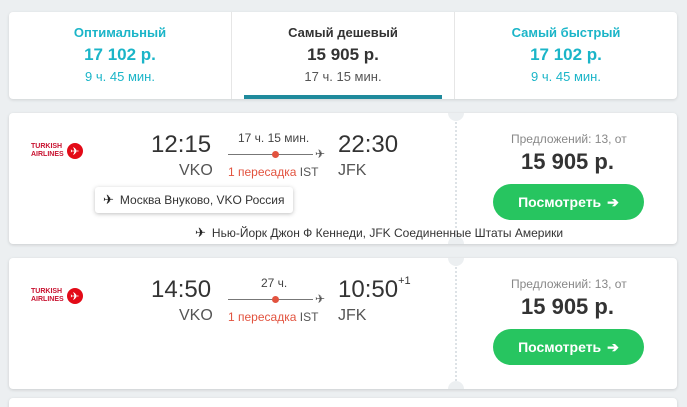 This screenshot has width=687, height=407. I want to click on ticket-card-partial, so click(343, 402).